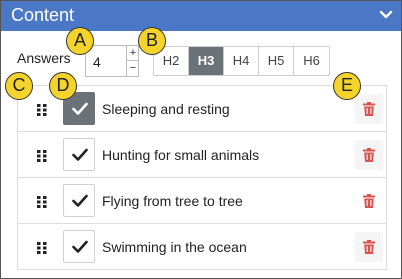  I want to click on answer-row: Swimming in the ocean, so click(202, 246).